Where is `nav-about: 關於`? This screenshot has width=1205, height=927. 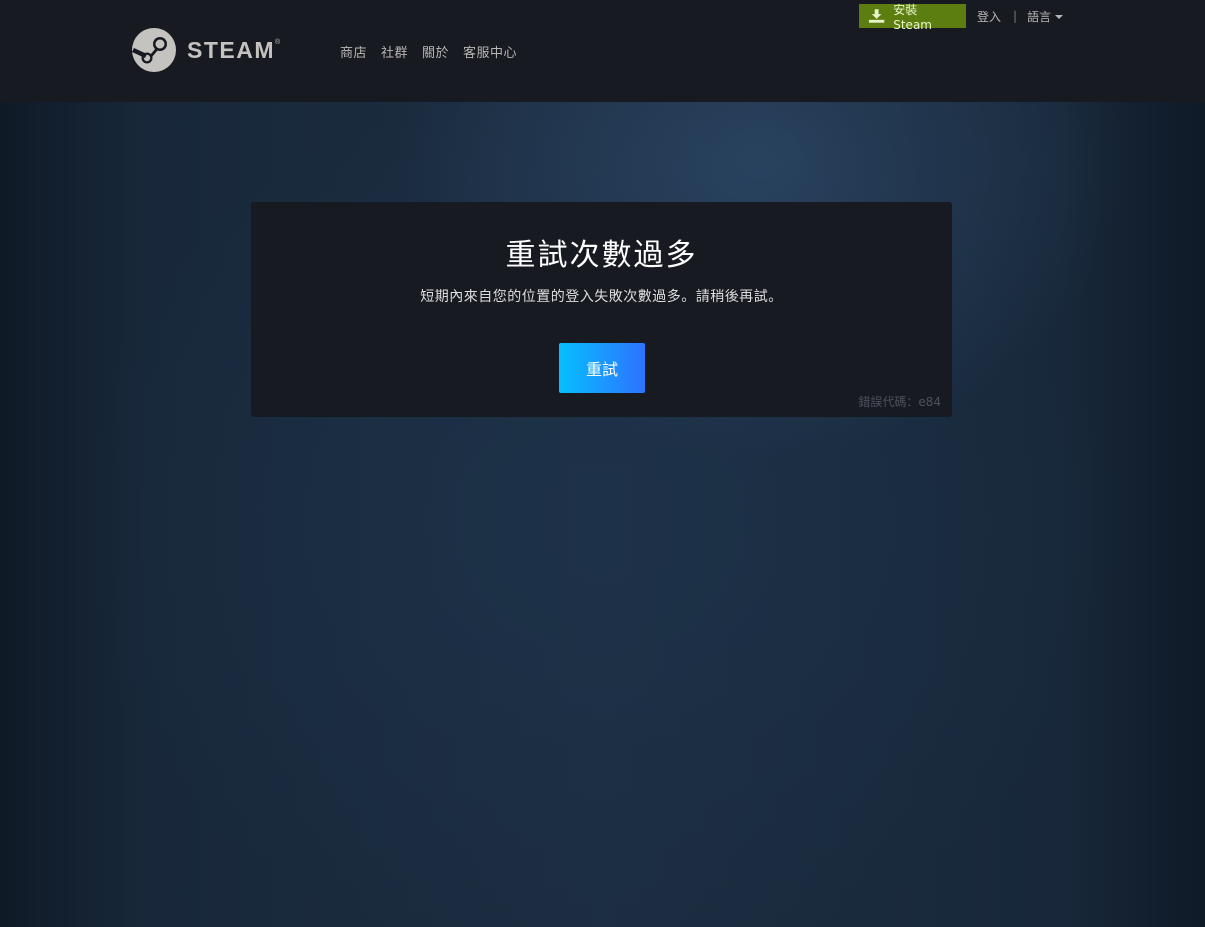
nav-about: 關於 is located at coordinates (435, 51).